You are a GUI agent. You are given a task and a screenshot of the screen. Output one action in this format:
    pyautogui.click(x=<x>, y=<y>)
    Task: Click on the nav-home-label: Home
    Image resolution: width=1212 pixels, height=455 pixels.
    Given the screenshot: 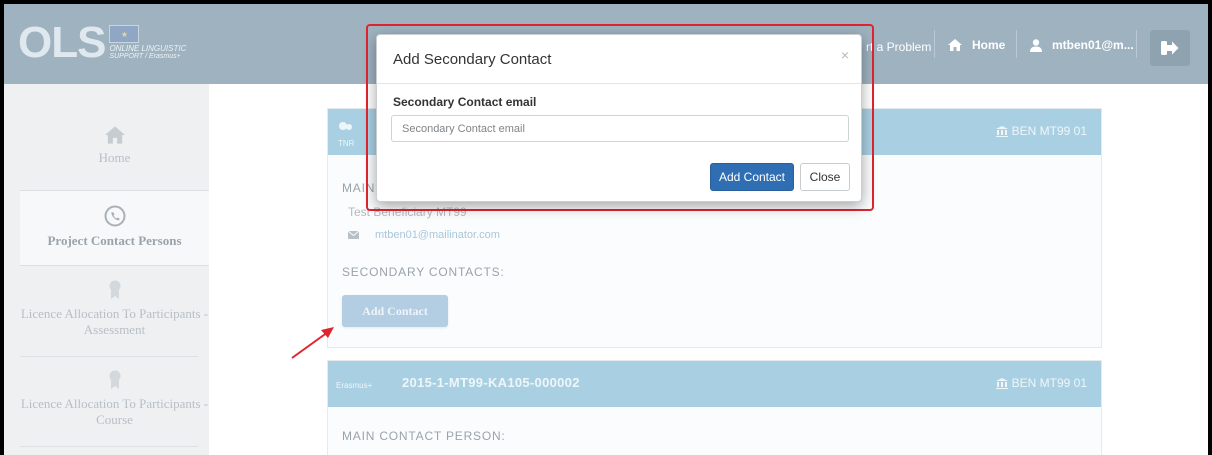 What is the action you would take?
    pyautogui.click(x=989, y=45)
    